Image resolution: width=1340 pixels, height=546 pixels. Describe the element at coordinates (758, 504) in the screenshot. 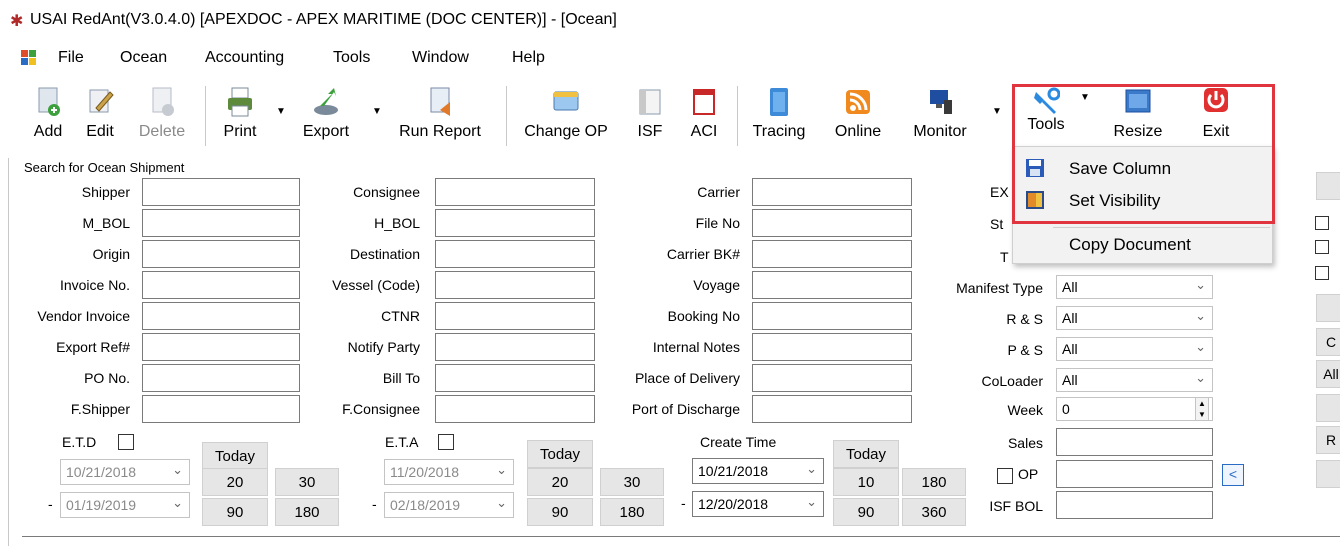

I see `create-to-date: 12/20/2018 ⌄` at that location.